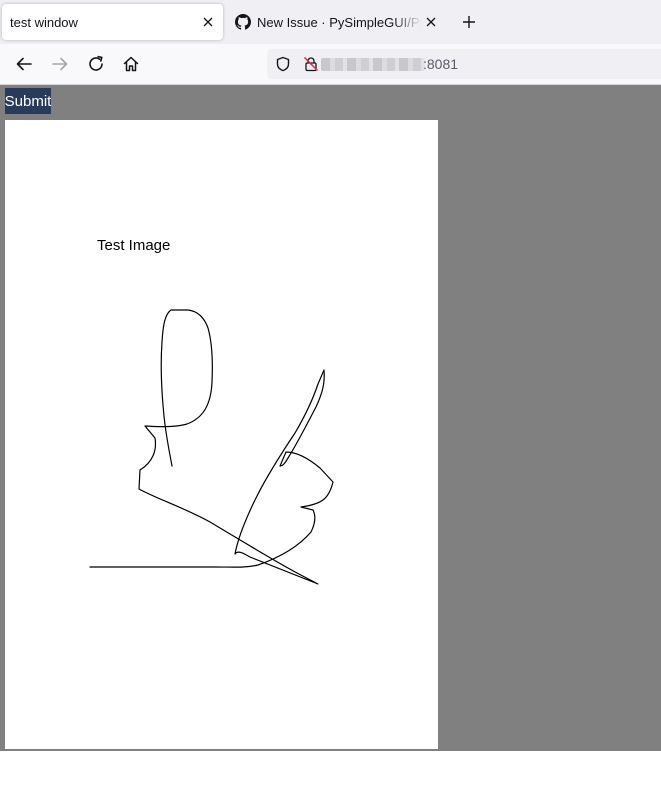  I want to click on forward-arrow-icon, so click(60, 64).